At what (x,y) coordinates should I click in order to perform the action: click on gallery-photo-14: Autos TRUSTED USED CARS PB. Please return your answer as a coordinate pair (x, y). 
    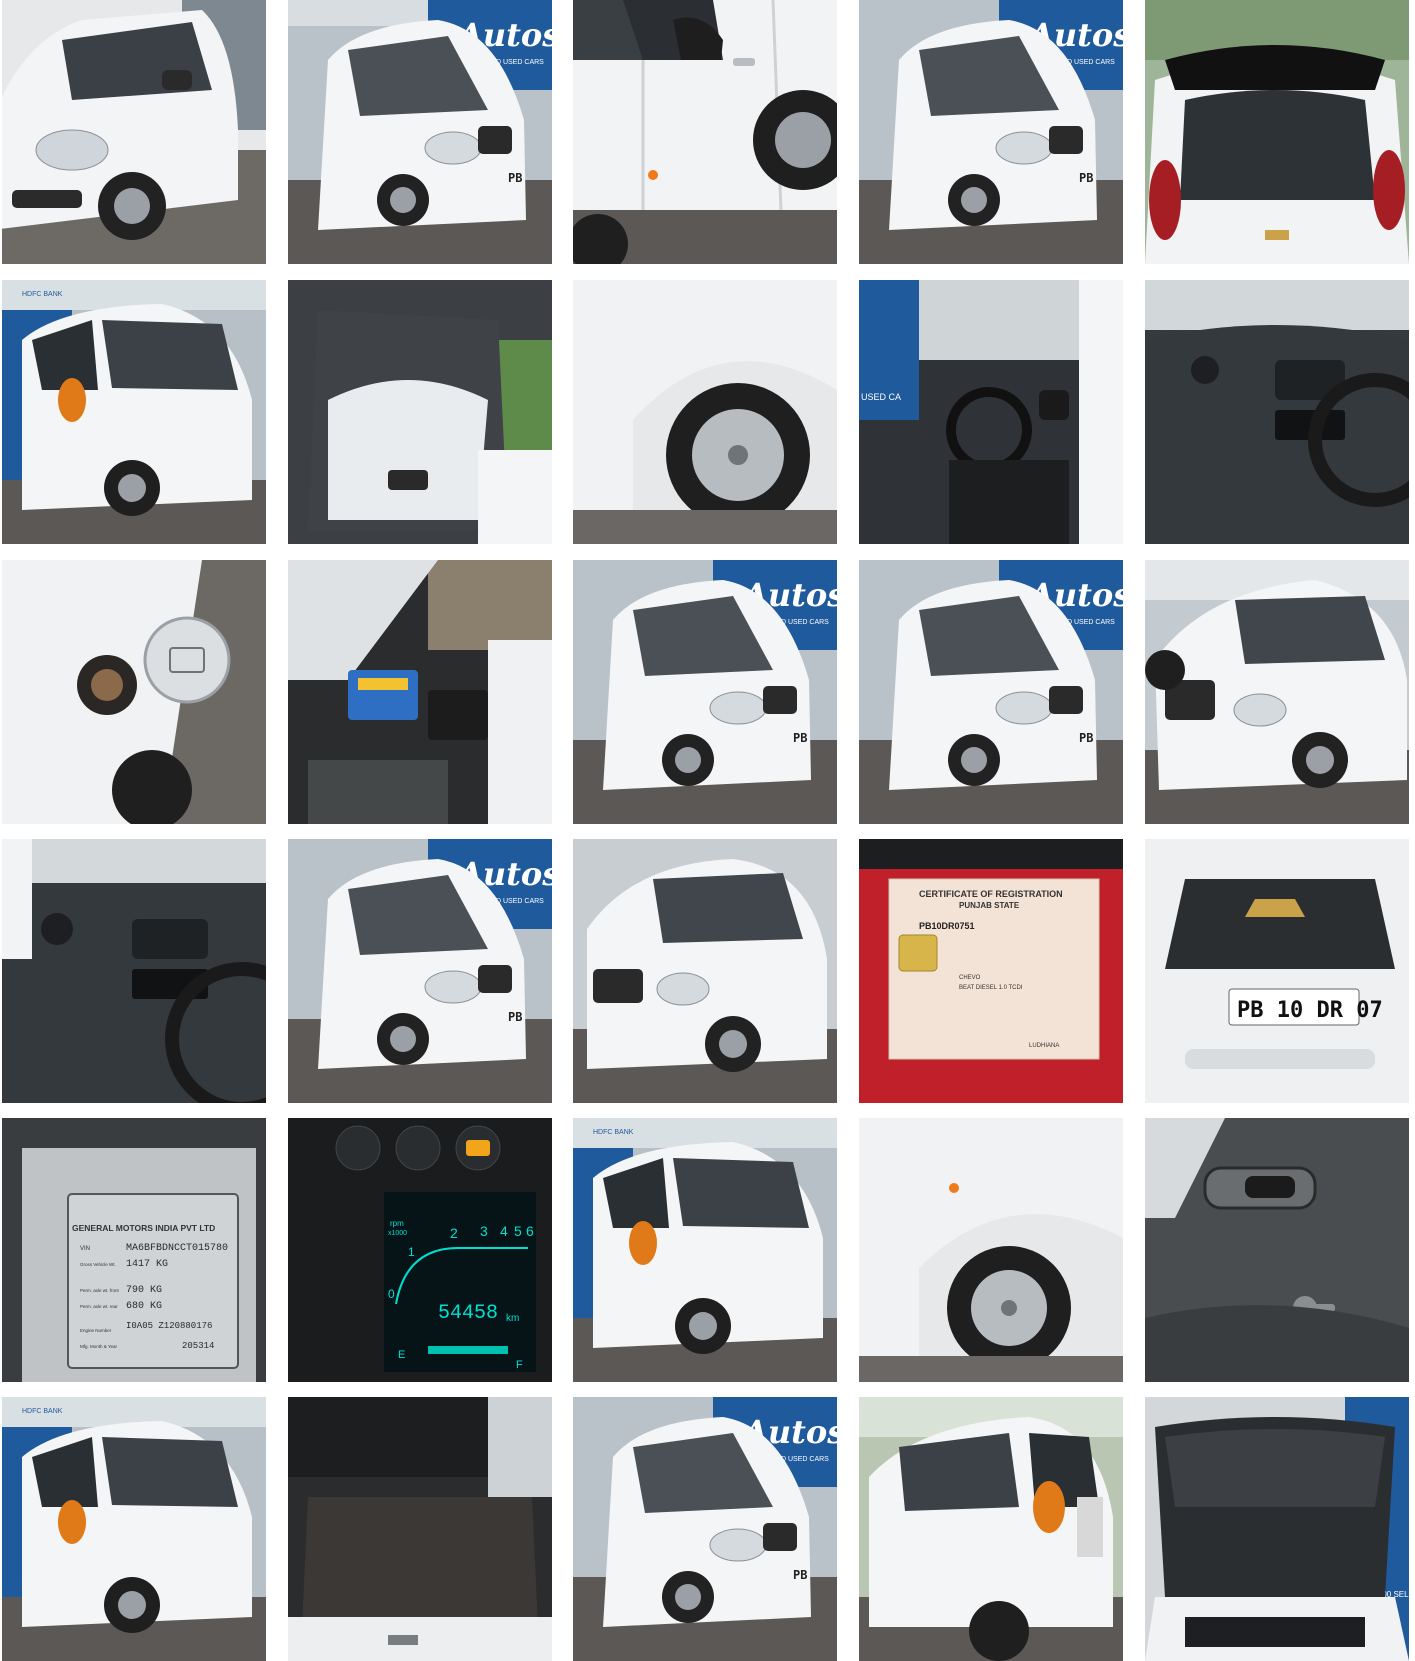
    Looking at the image, I should click on (991, 692).